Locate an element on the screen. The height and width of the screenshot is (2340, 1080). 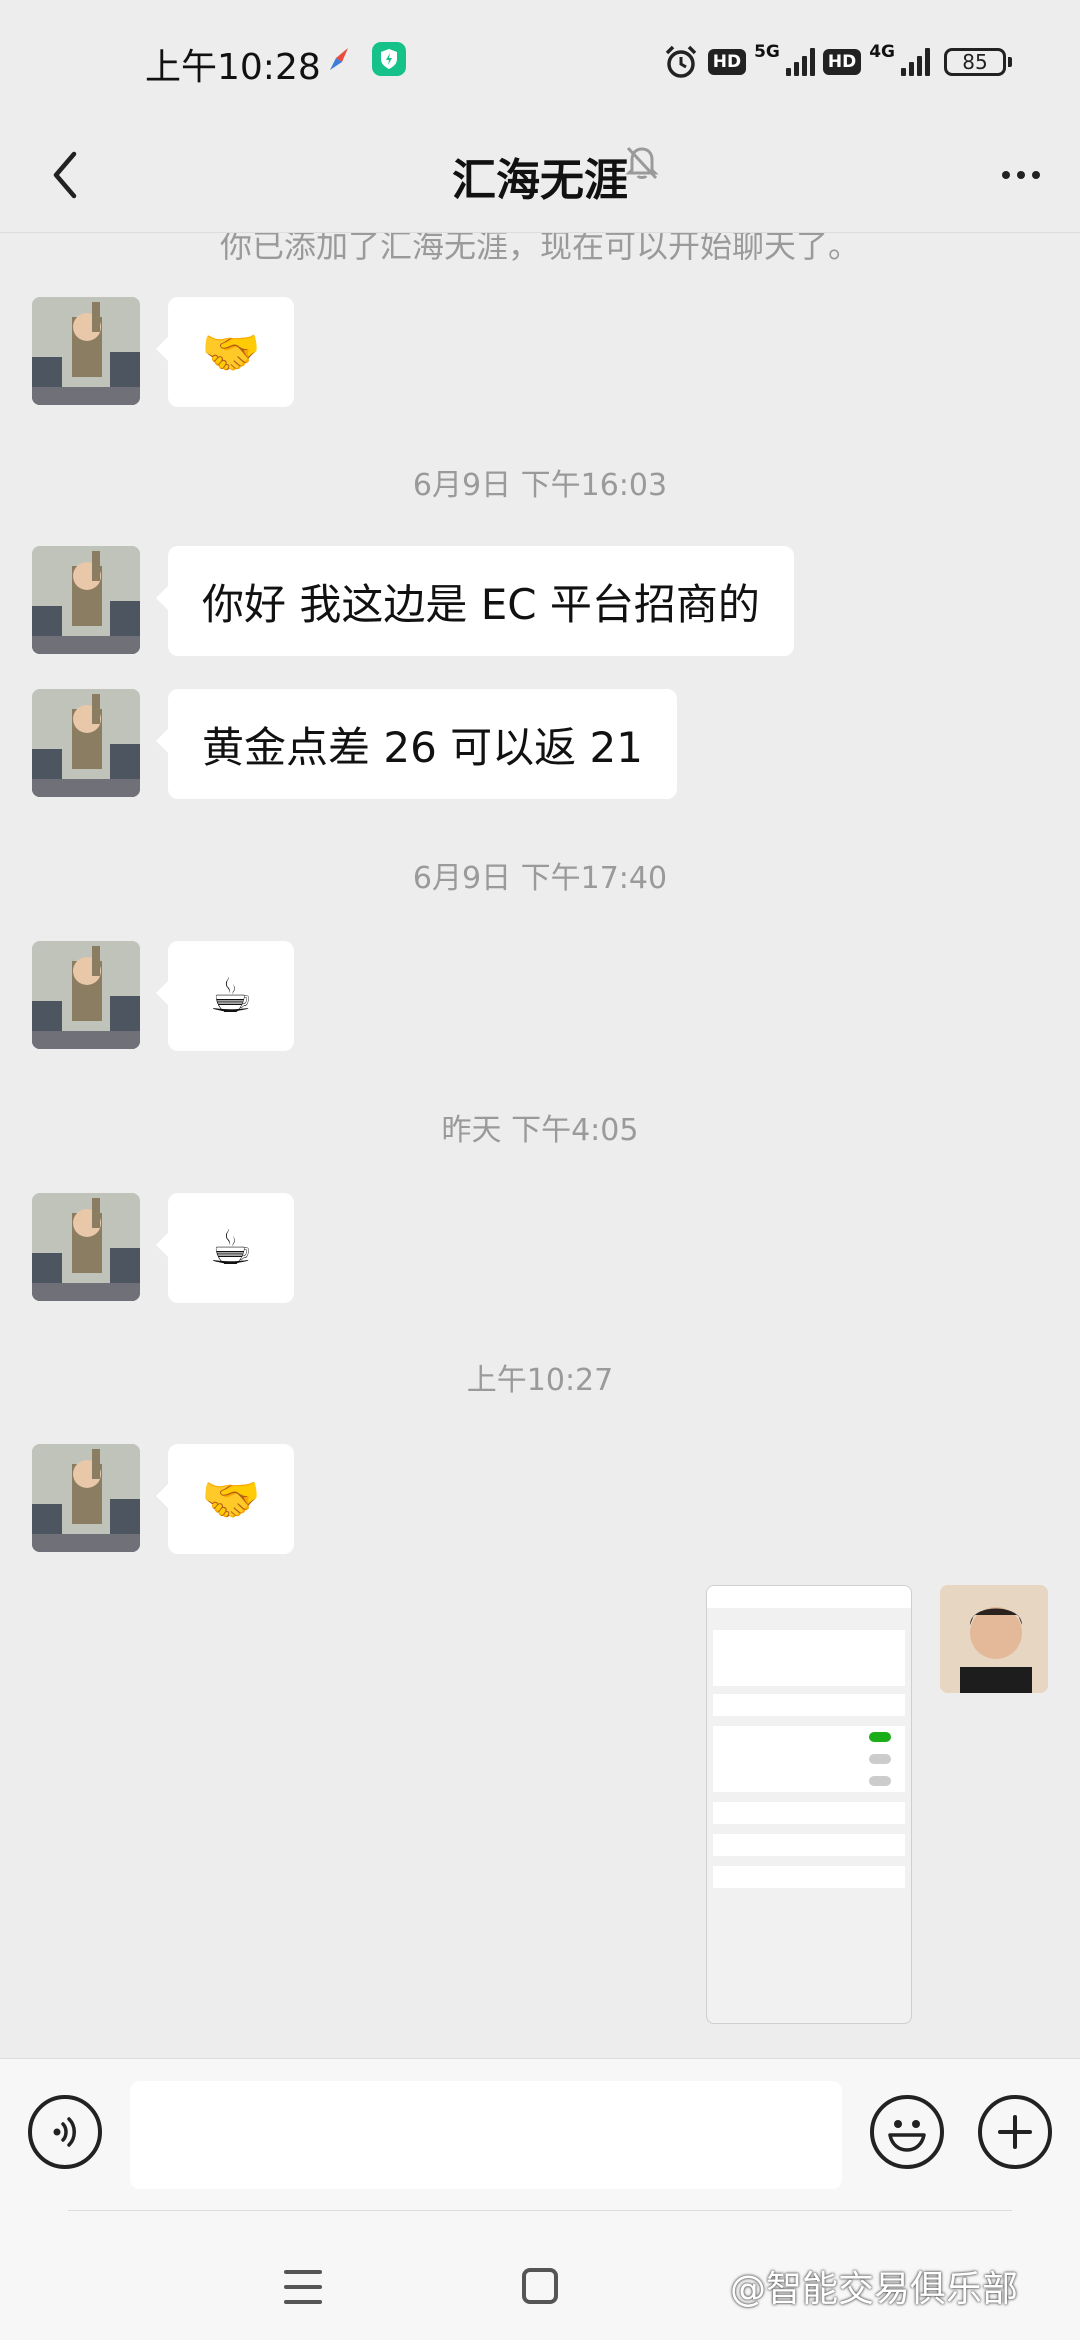
battery-icon: 85 is located at coordinates (978, 62).